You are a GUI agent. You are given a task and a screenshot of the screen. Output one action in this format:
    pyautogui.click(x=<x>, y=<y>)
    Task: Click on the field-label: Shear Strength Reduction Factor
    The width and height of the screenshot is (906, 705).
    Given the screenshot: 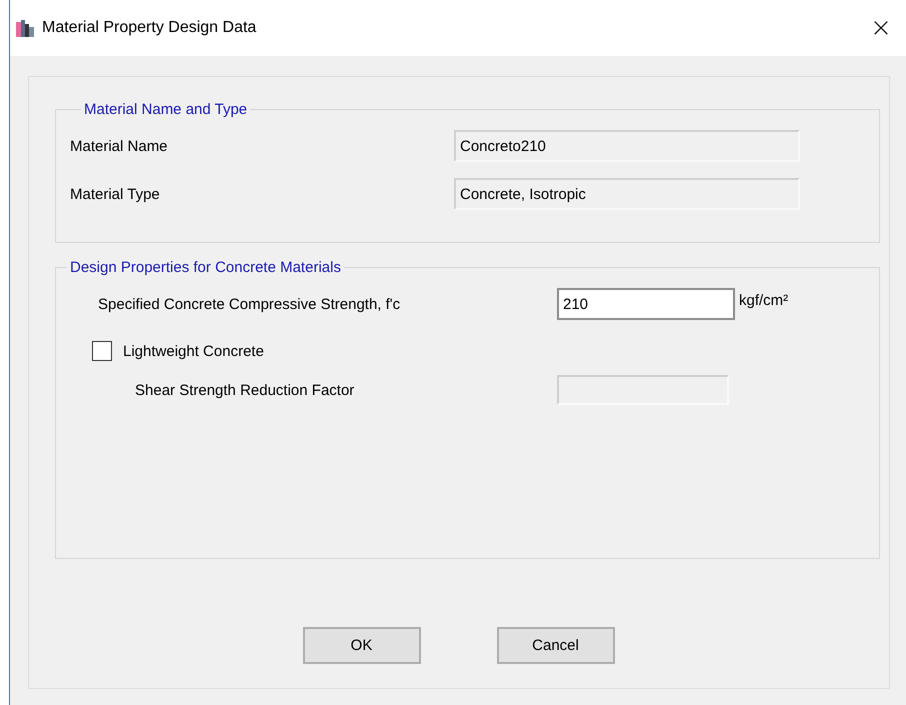 What is the action you would take?
    pyautogui.click(x=245, y=390)
    